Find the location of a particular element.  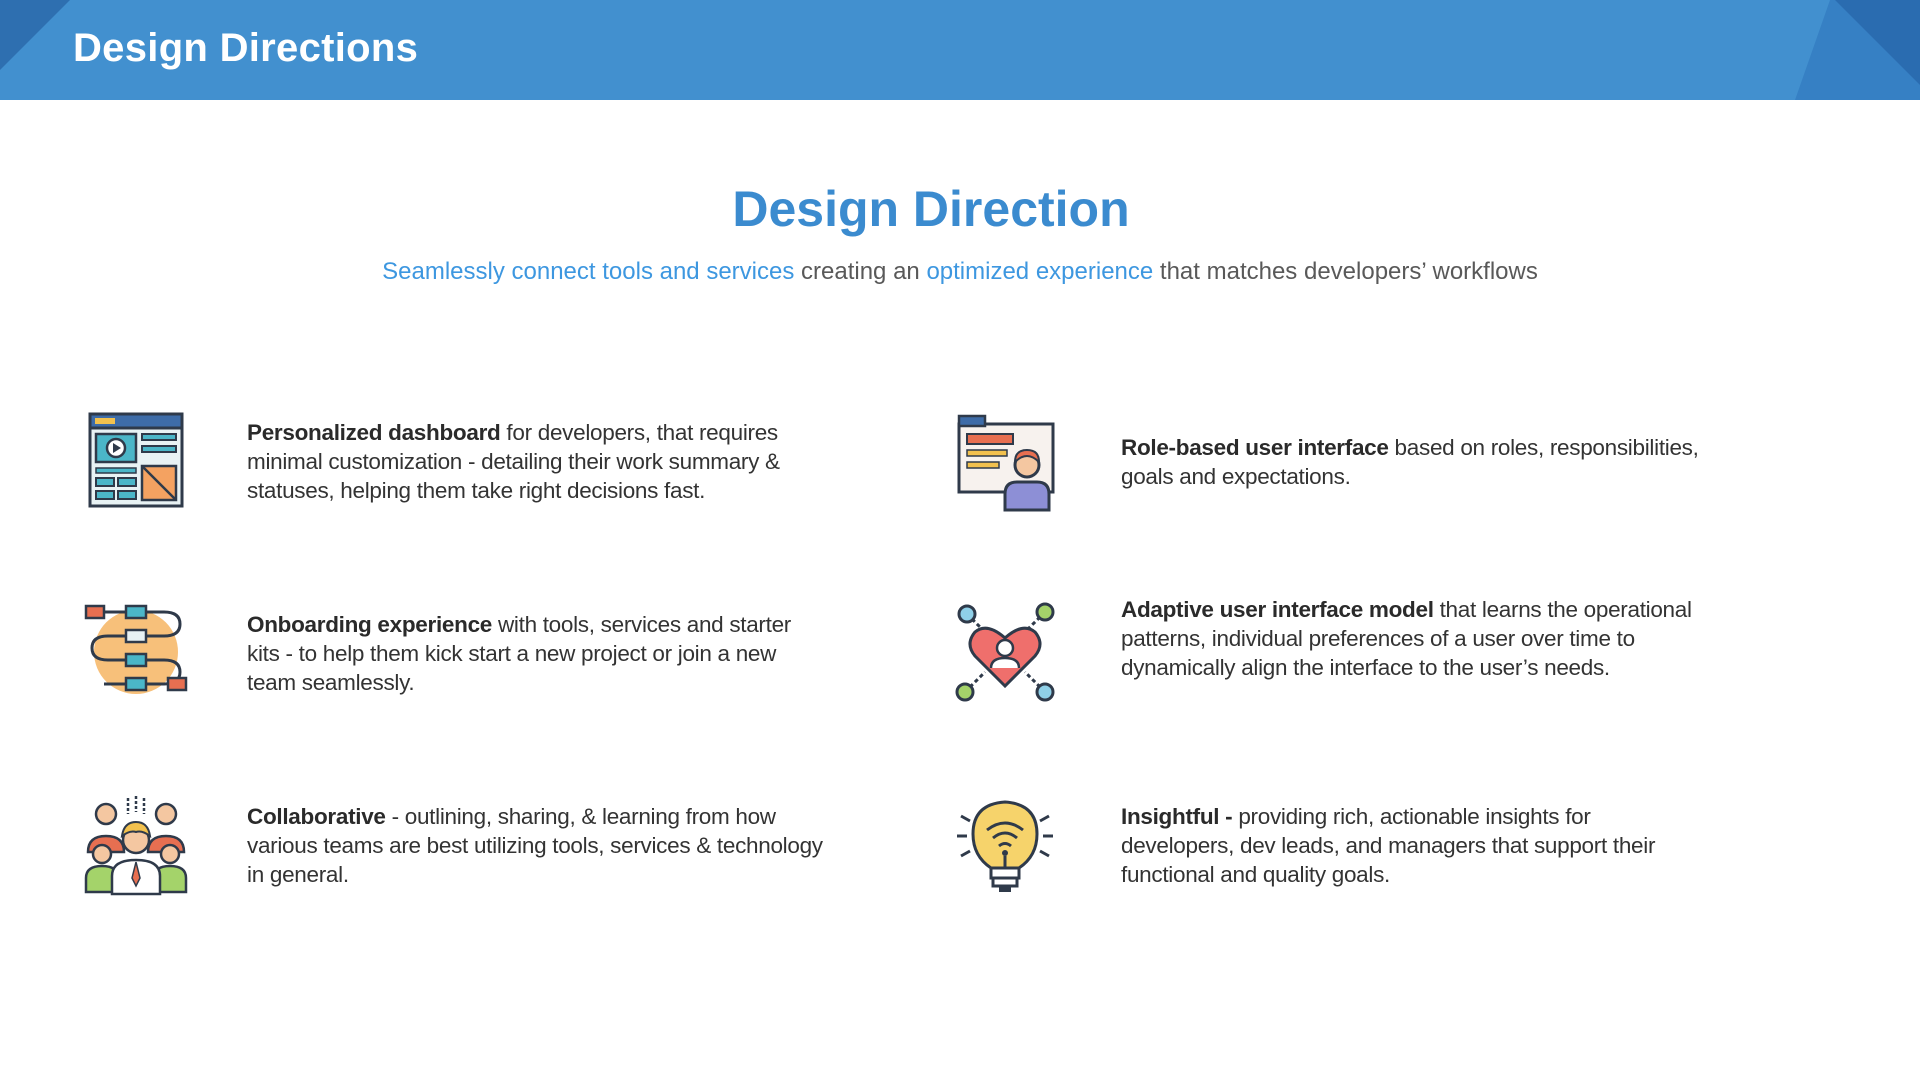

lightbulb-icon is located at coordinates (1005, 846).